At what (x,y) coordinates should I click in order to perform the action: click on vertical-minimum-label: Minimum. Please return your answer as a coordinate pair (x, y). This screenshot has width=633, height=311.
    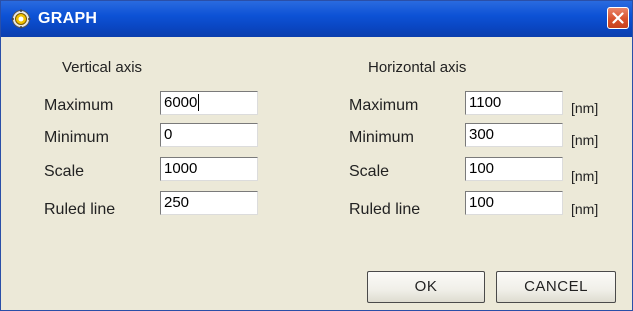
    Looking at the image, I should click on (76, 137).